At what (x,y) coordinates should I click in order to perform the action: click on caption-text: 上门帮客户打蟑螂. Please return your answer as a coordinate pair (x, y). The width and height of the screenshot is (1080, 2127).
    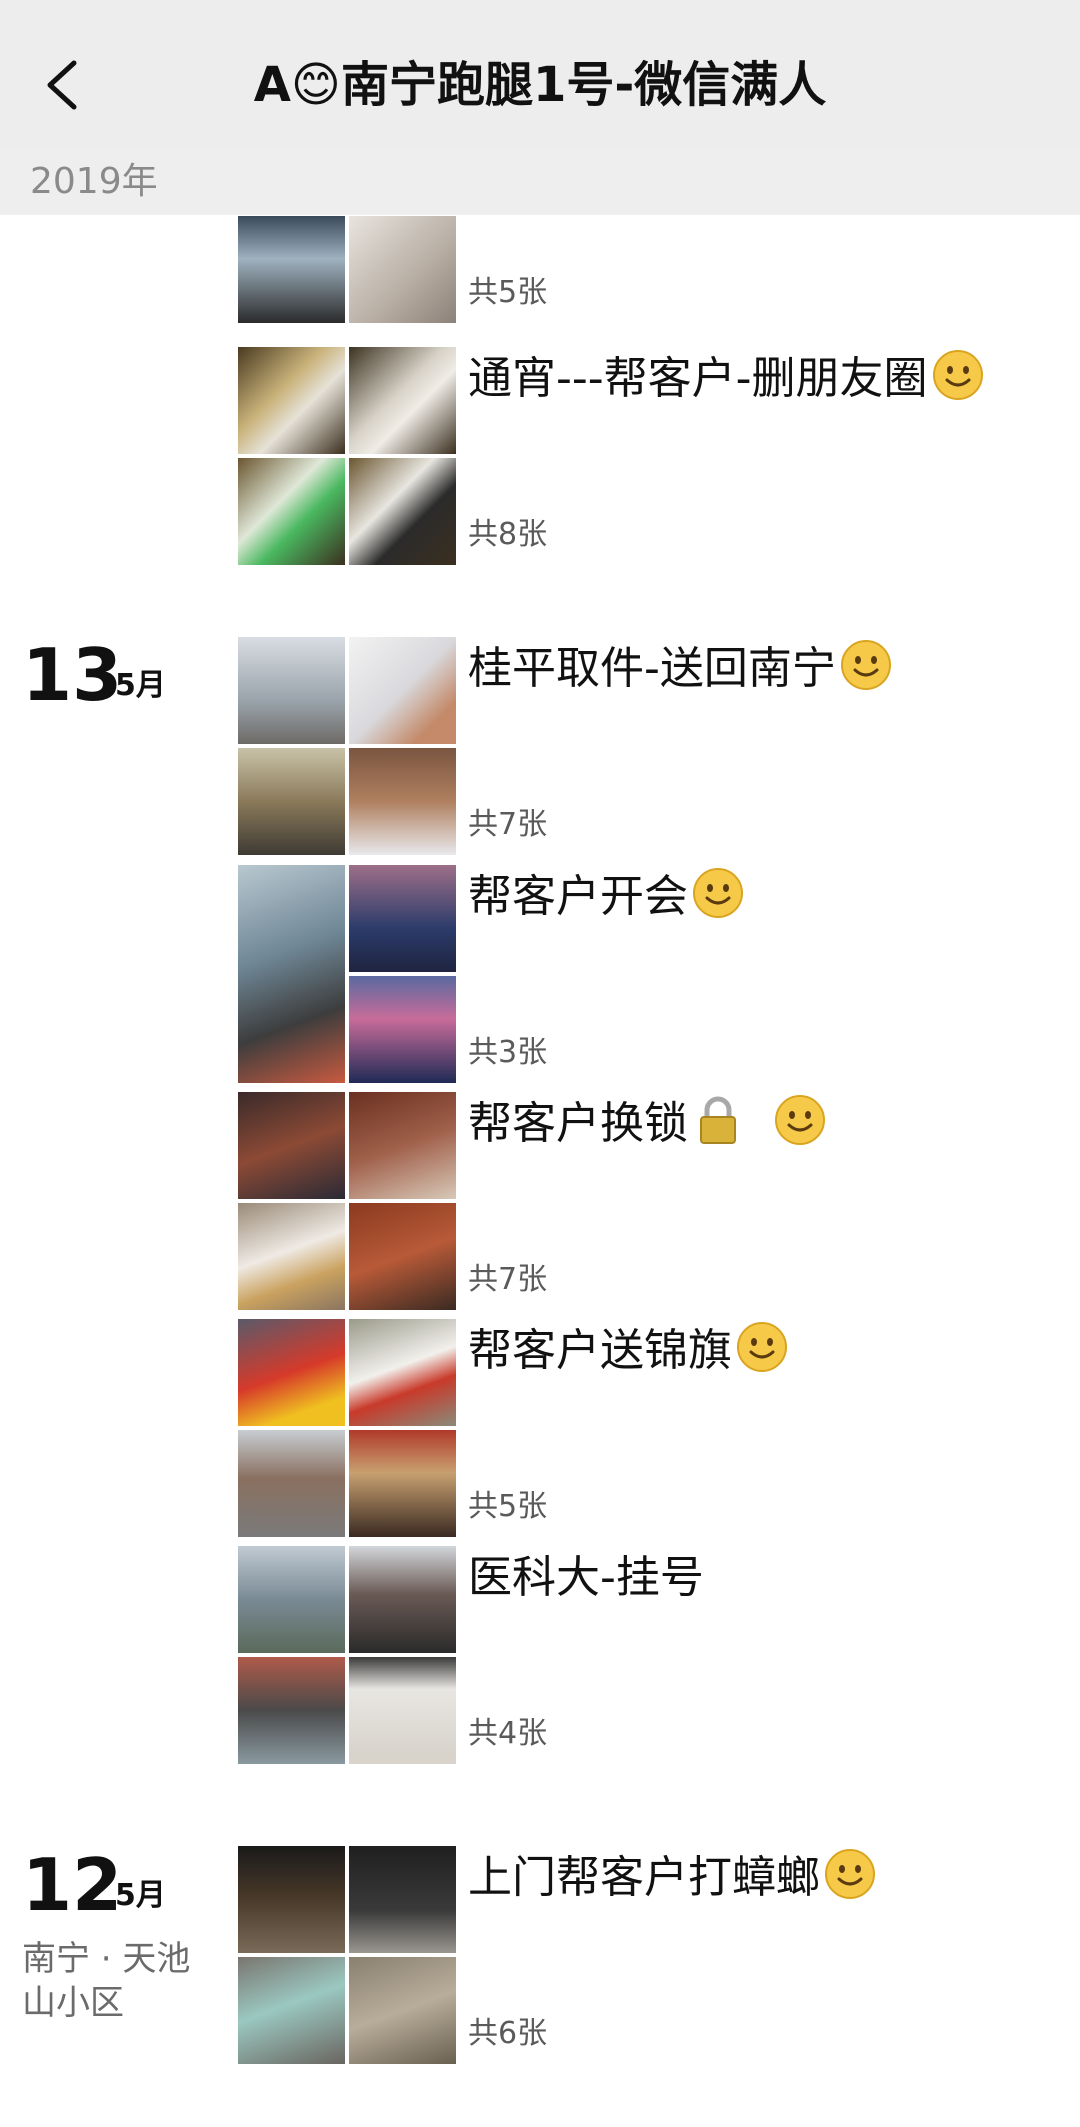
    Looking at the image, I should click on (644, 1877).